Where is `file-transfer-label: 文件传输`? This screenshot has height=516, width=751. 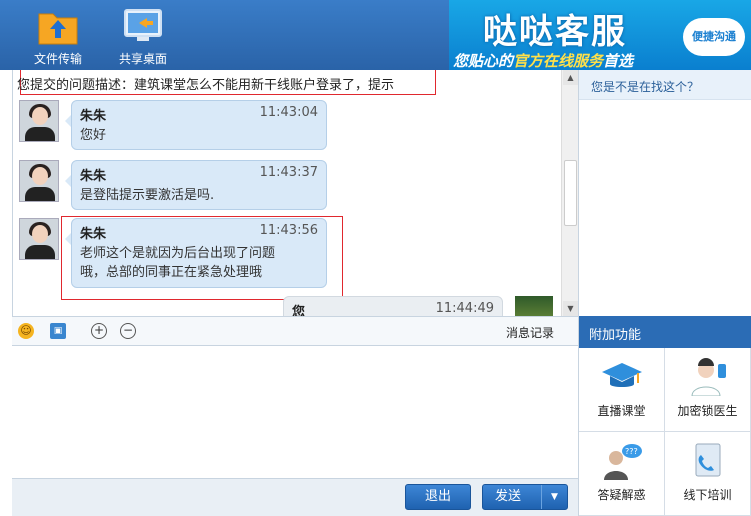 file-transfer-label: 文件传输 is located at coordinates (57, 59).